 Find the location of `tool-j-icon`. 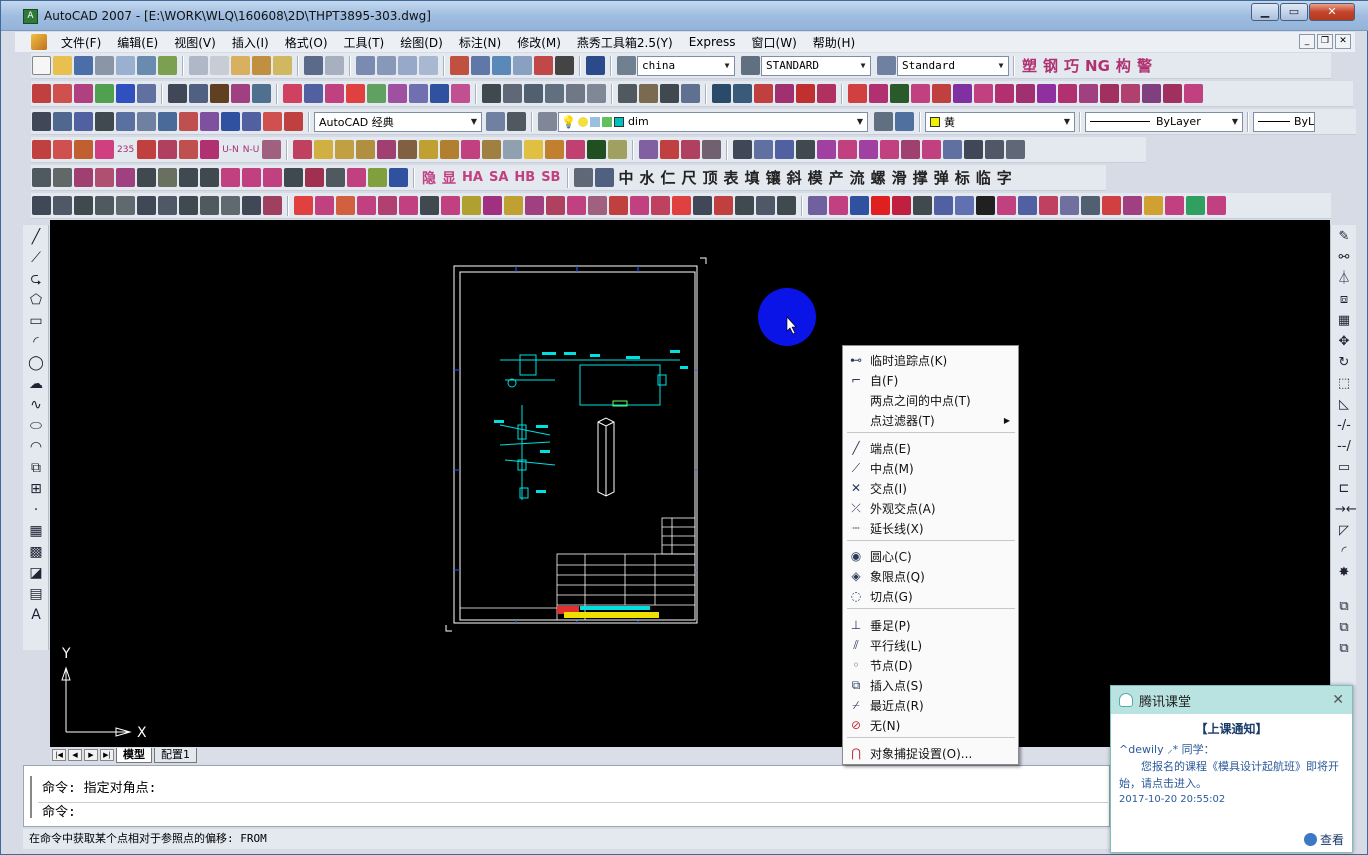

tool-j-icon is located at coordinates (555, 149).